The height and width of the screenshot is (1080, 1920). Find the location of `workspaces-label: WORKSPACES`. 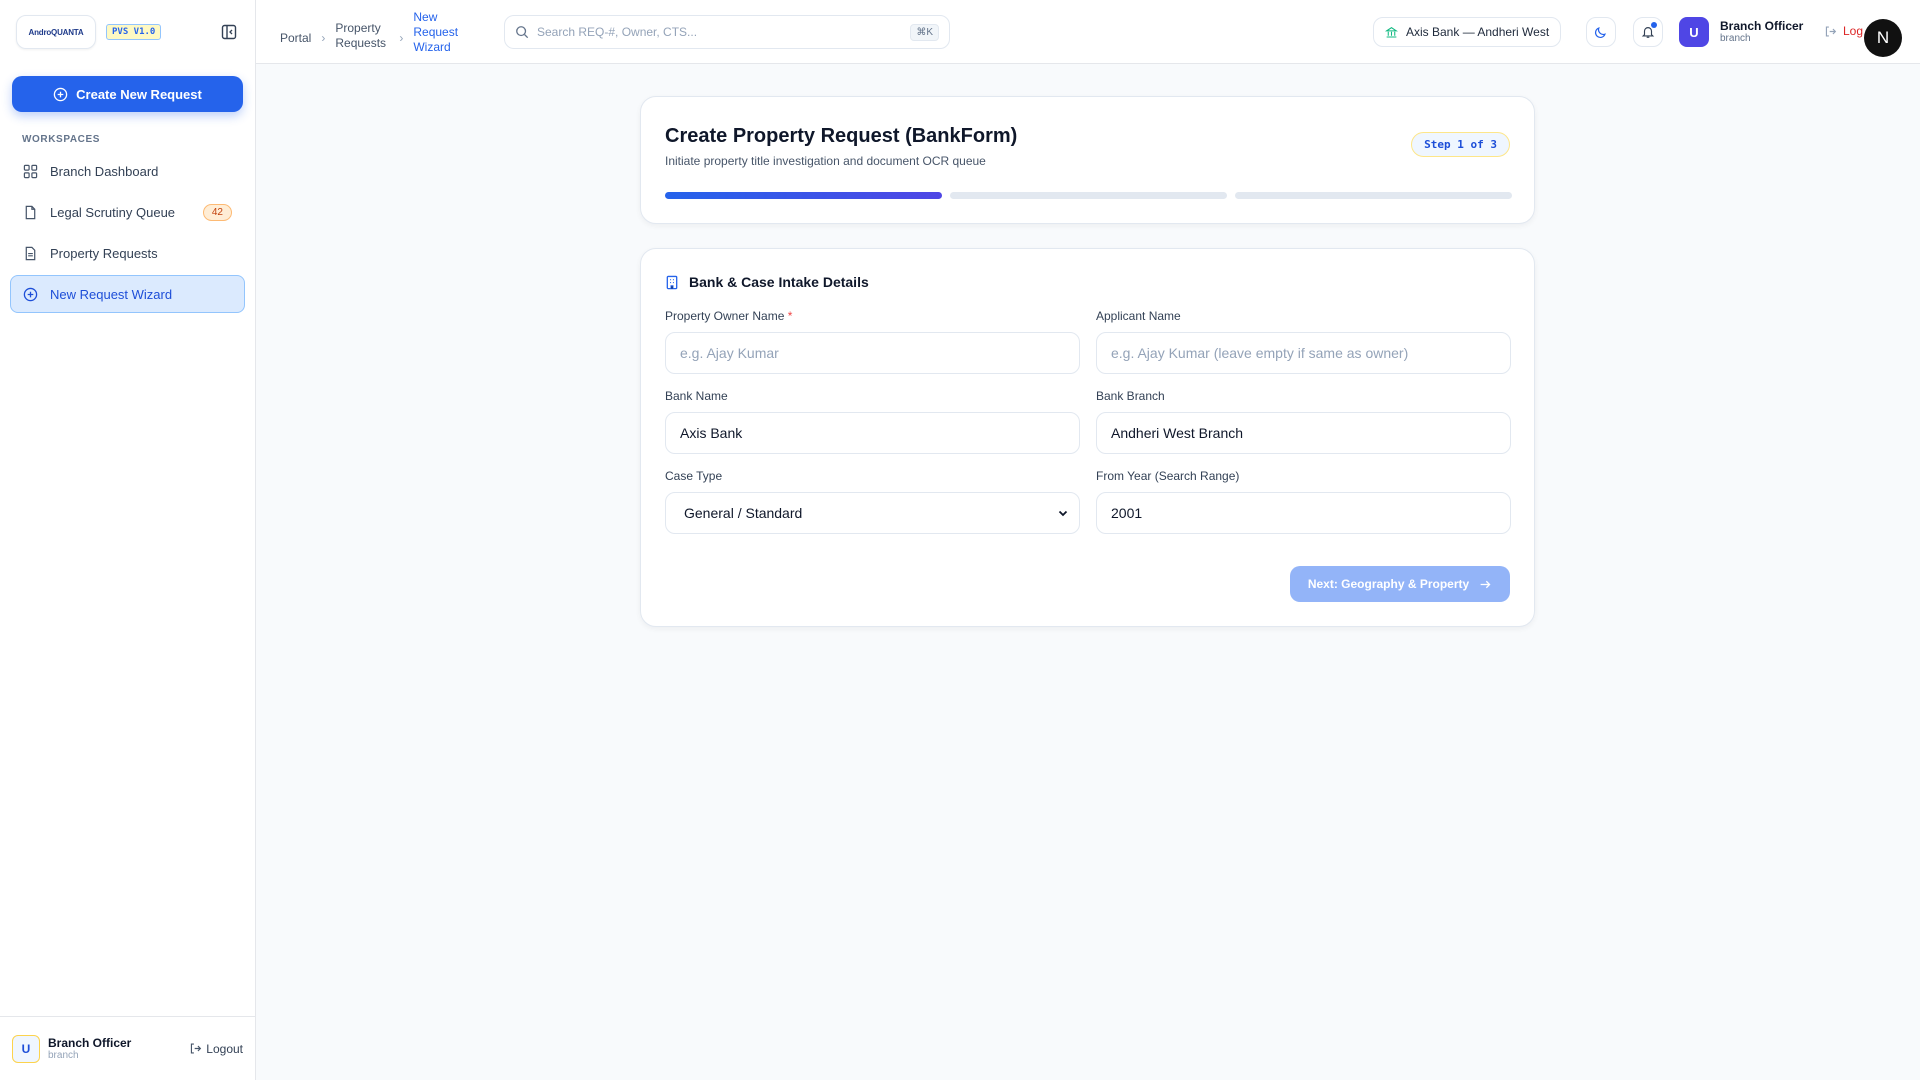

workspaces-label: WORKSPACES is located at coordinates (61, 139).